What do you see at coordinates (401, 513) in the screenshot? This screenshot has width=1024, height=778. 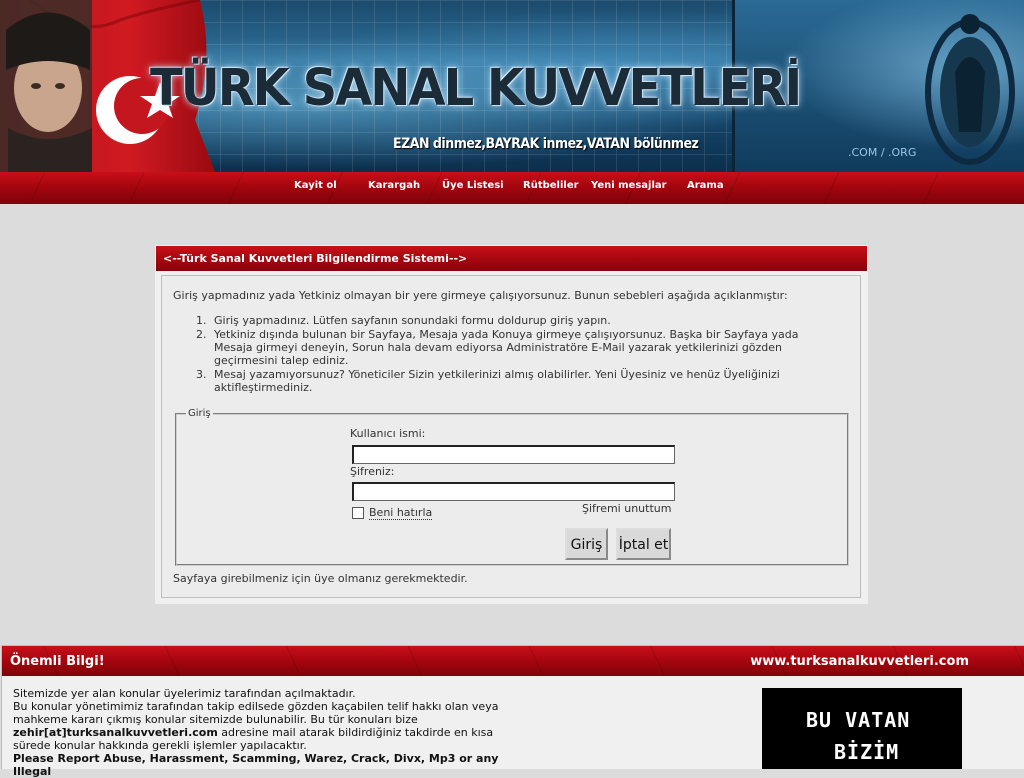 I see `remember-me-label: Beni hatırla` at bounding box center [401, 513].